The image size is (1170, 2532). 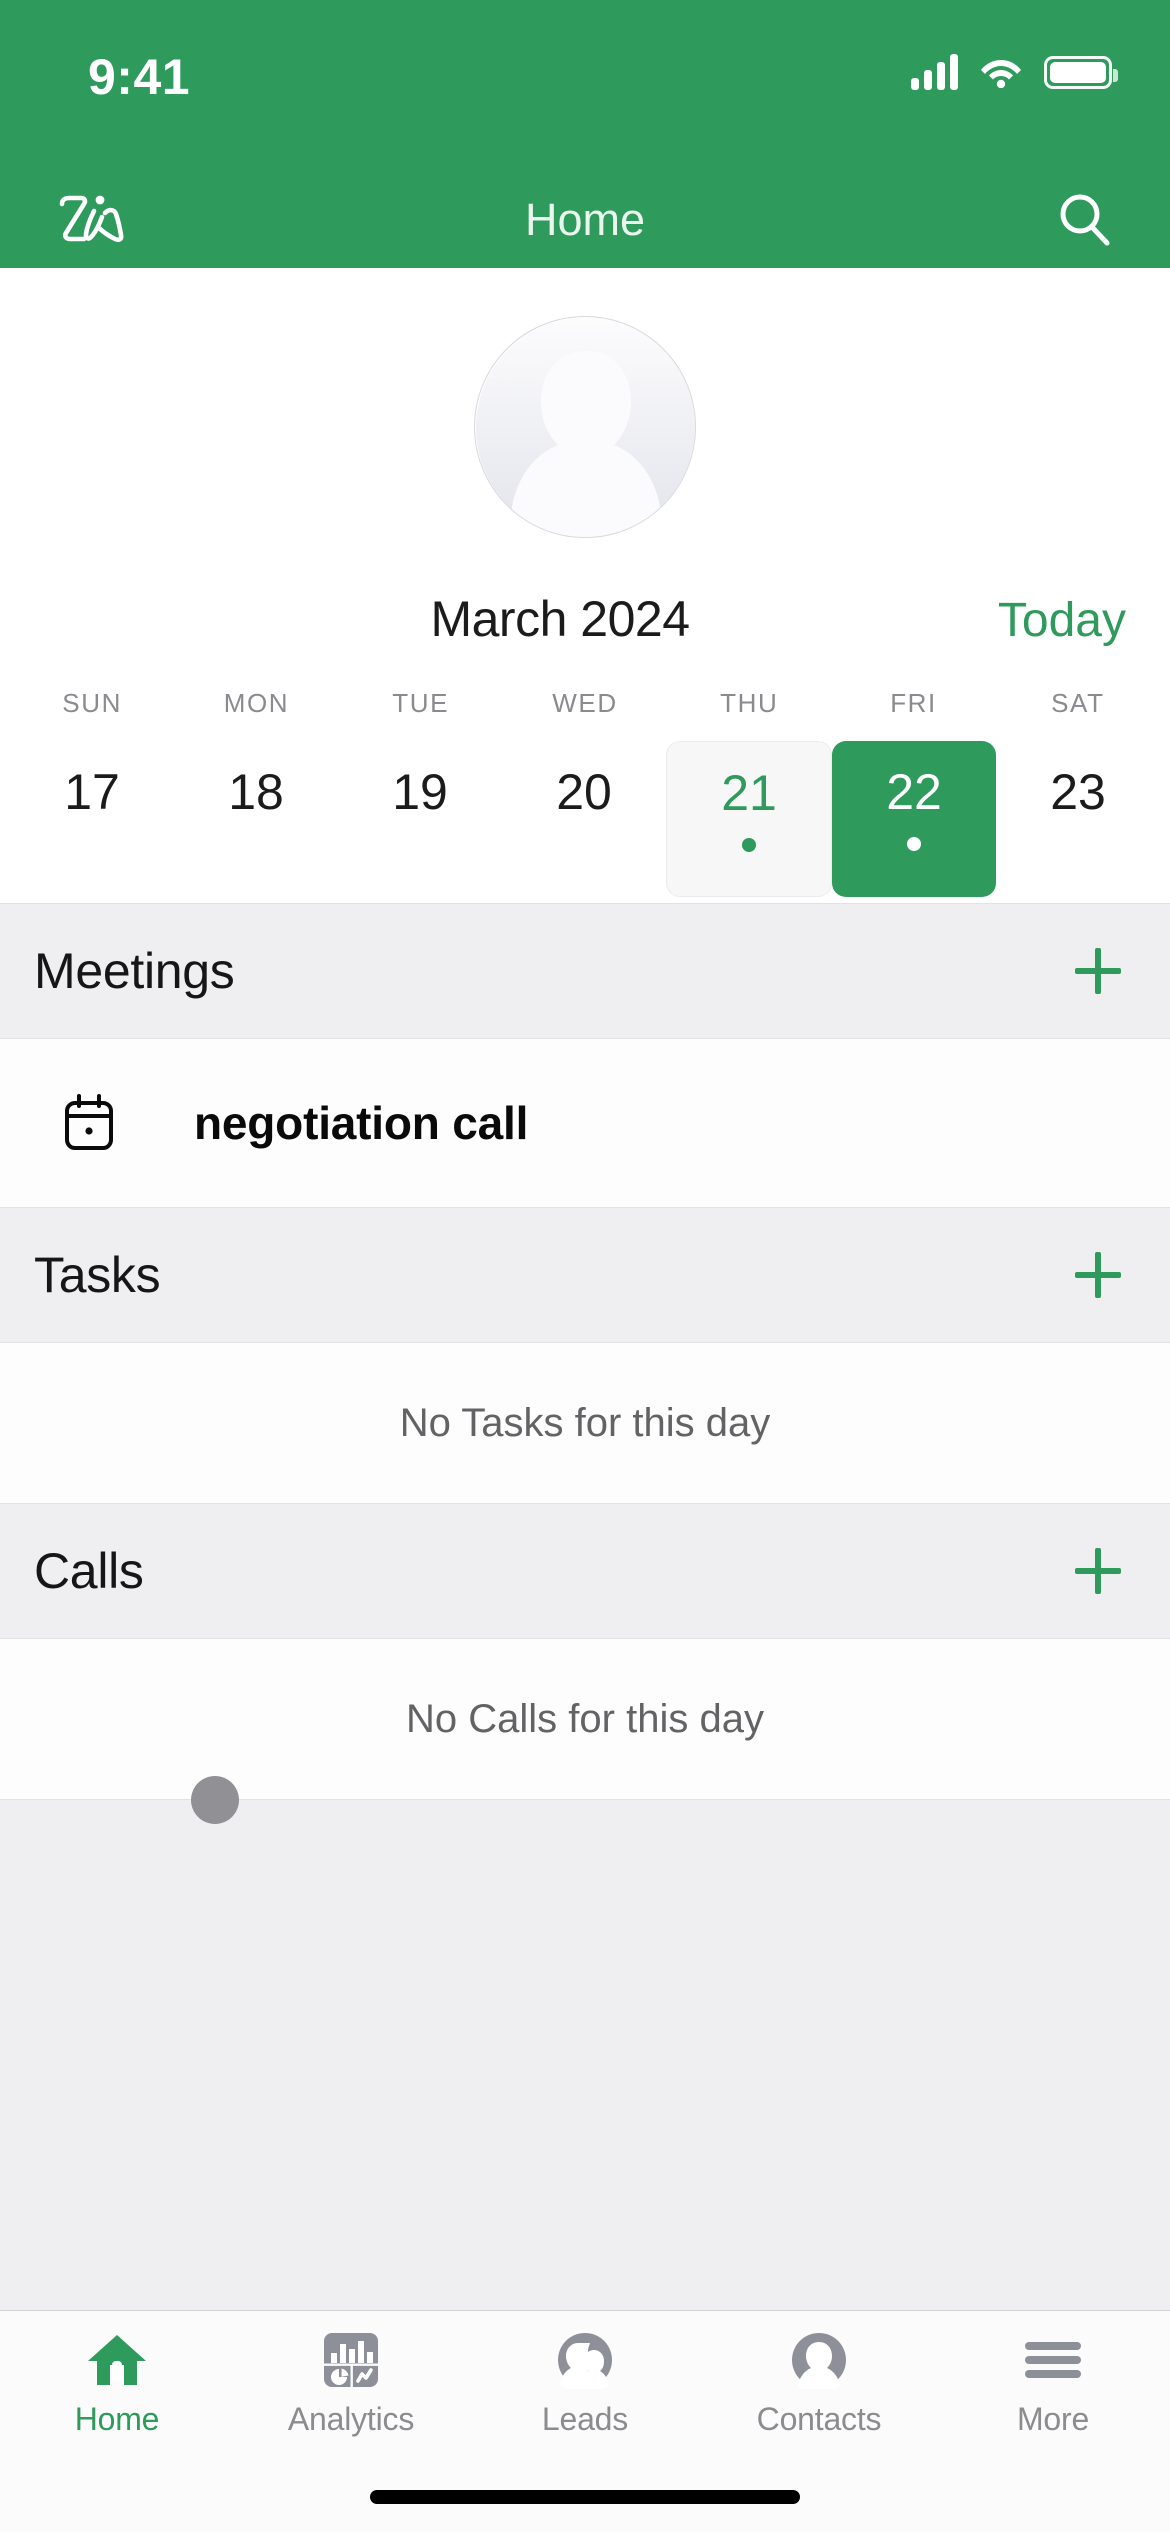 I want to click on calls-empty-message: No Calls for this day, so click(x=585, y=1719).